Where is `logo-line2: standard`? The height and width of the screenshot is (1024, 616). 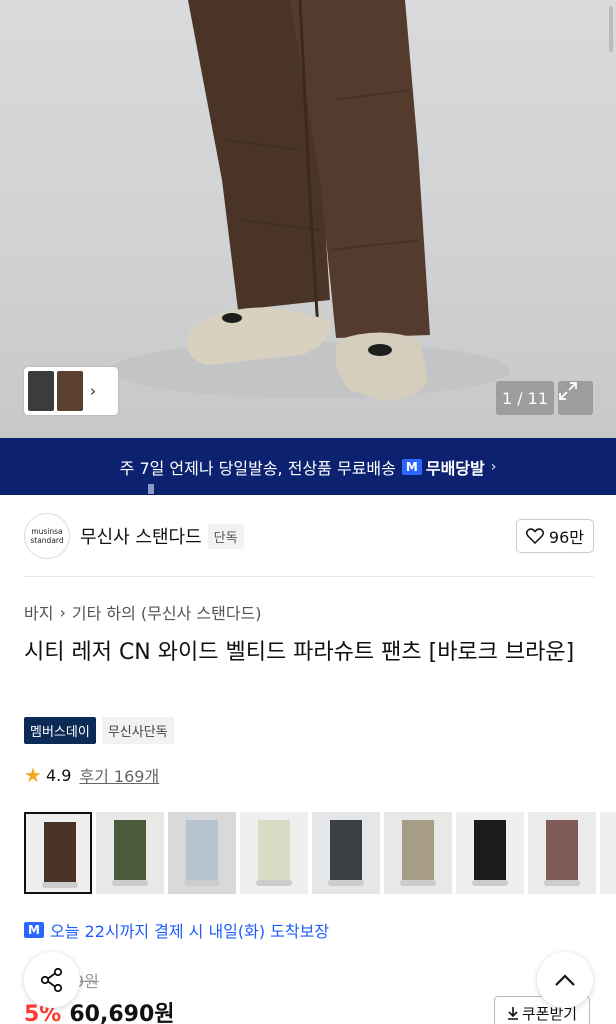 logo-line2: standard is located at coordinates (47, 540).